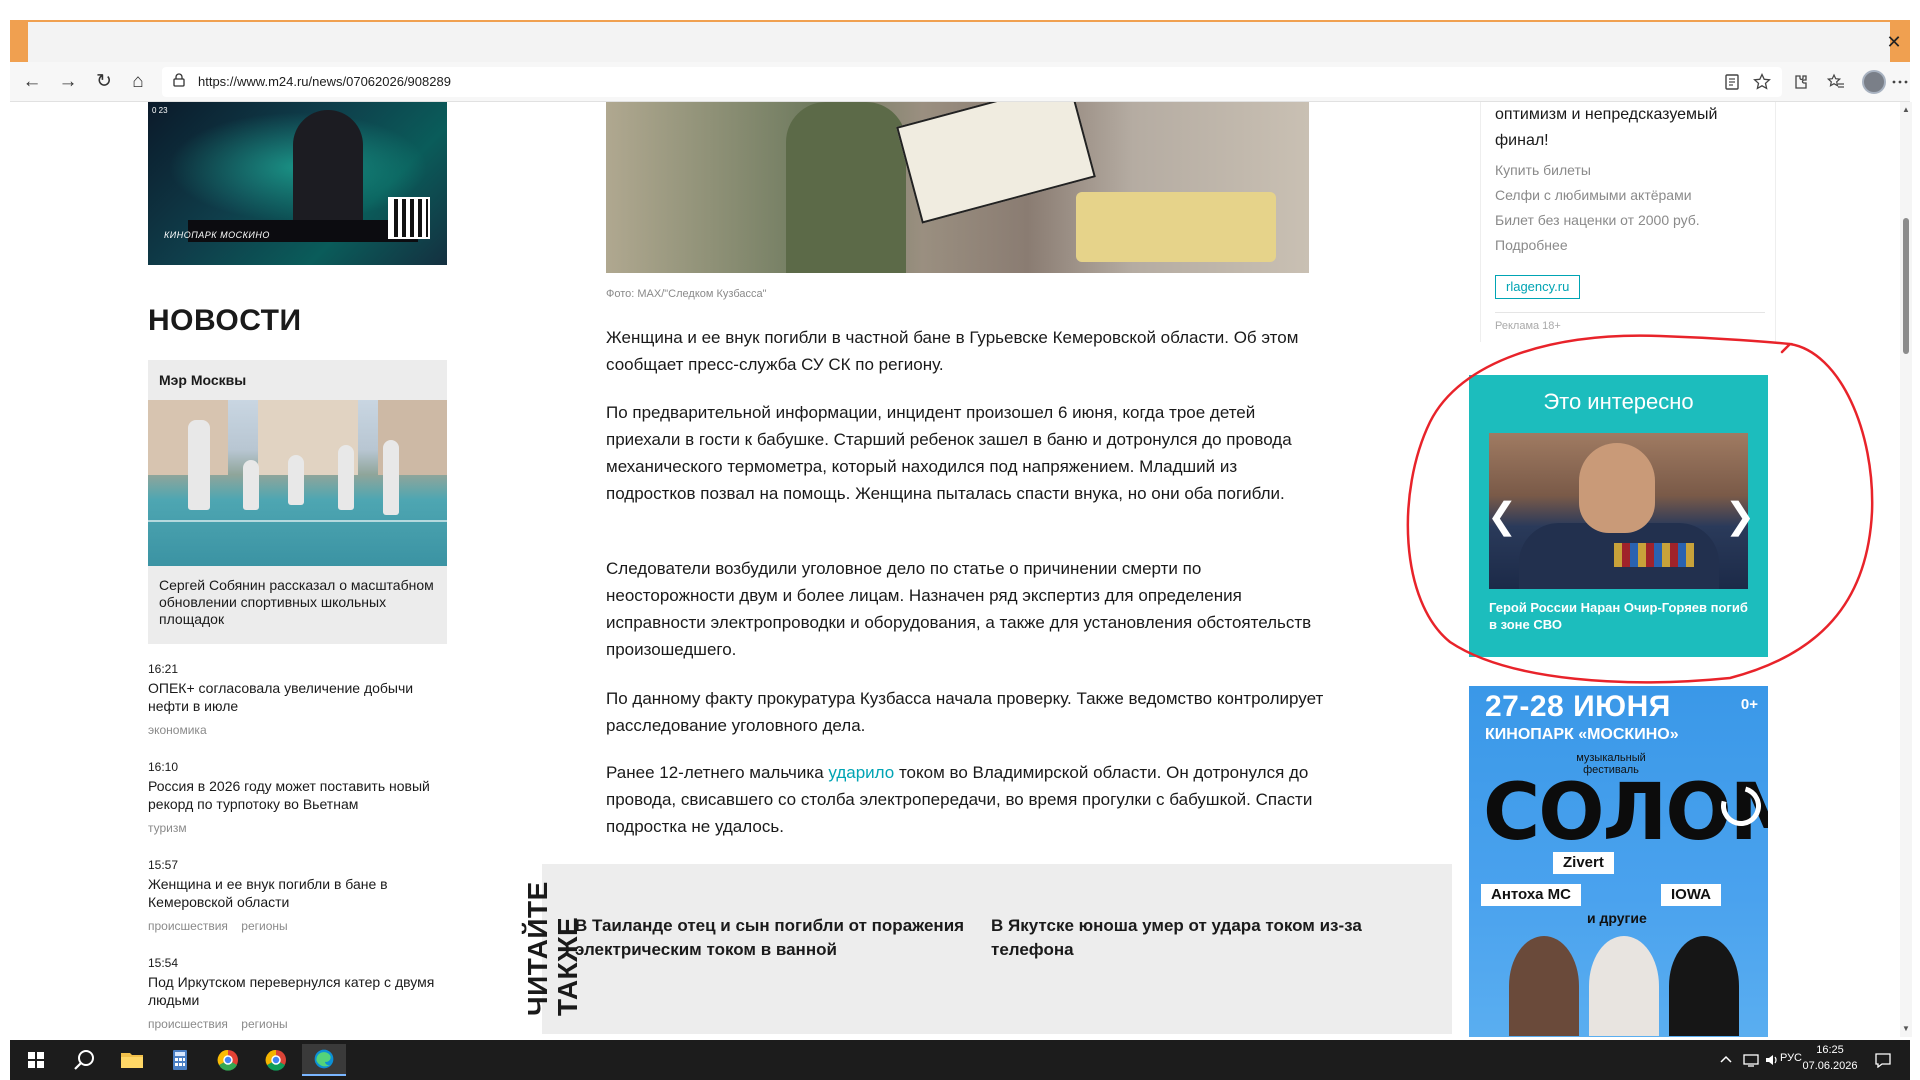 The width and height of the screenshot is (1920, 1080). I want to click on ad-title: оптимизм и непредсказуемый финал!, so click(1630, 128).